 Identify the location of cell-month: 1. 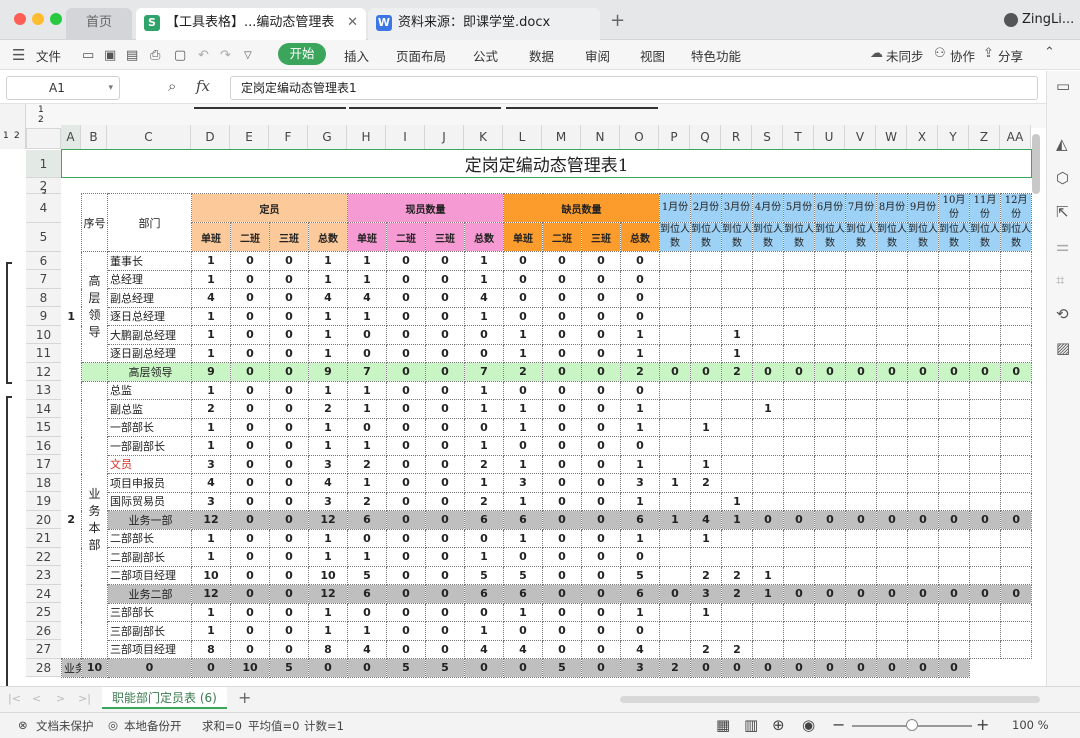
(737, 501).